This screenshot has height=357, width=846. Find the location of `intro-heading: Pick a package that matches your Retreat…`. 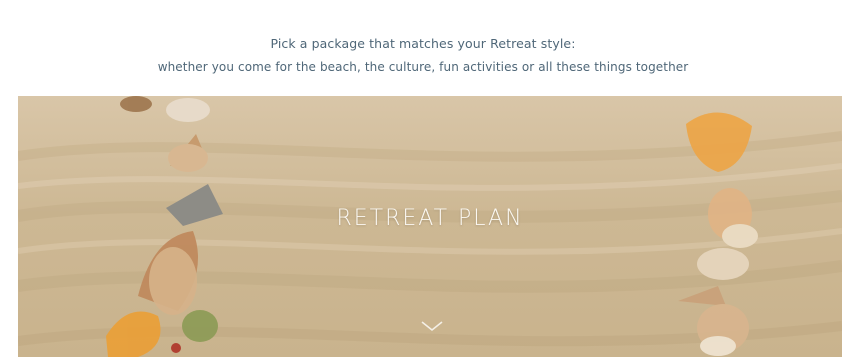

intro-heading: Pick a package that matches your Retreat… is located at coordinates (423, 43).